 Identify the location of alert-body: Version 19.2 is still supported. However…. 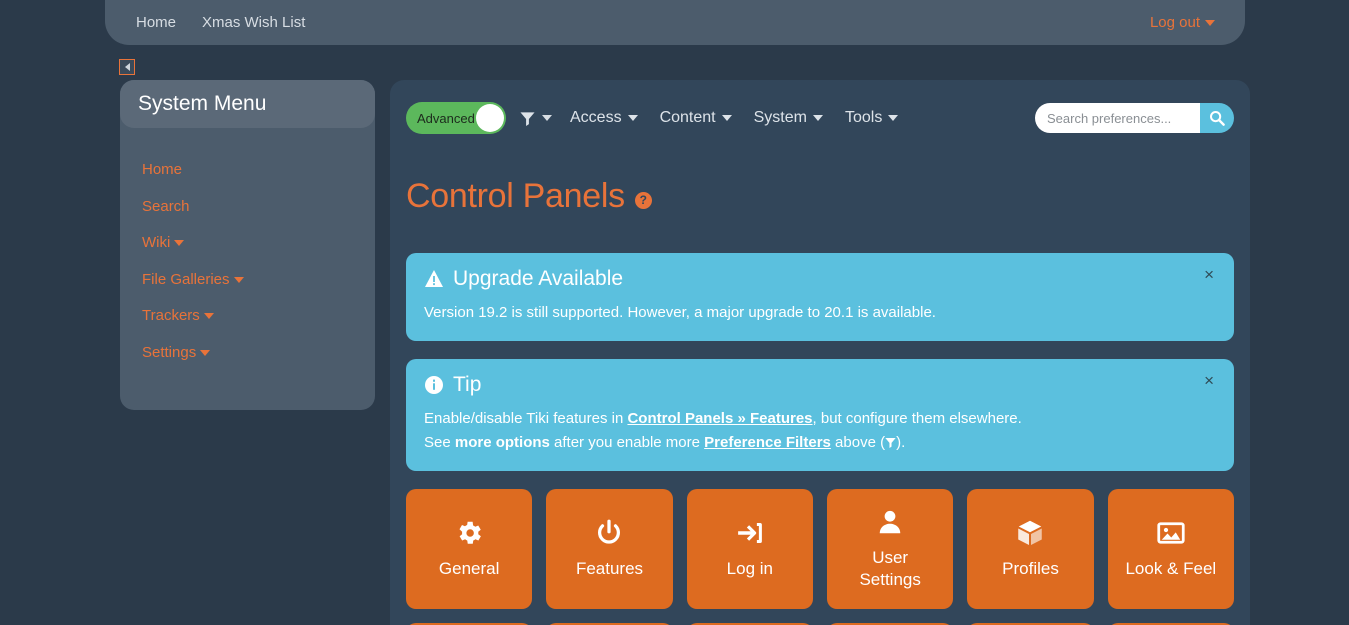
(680, 312).